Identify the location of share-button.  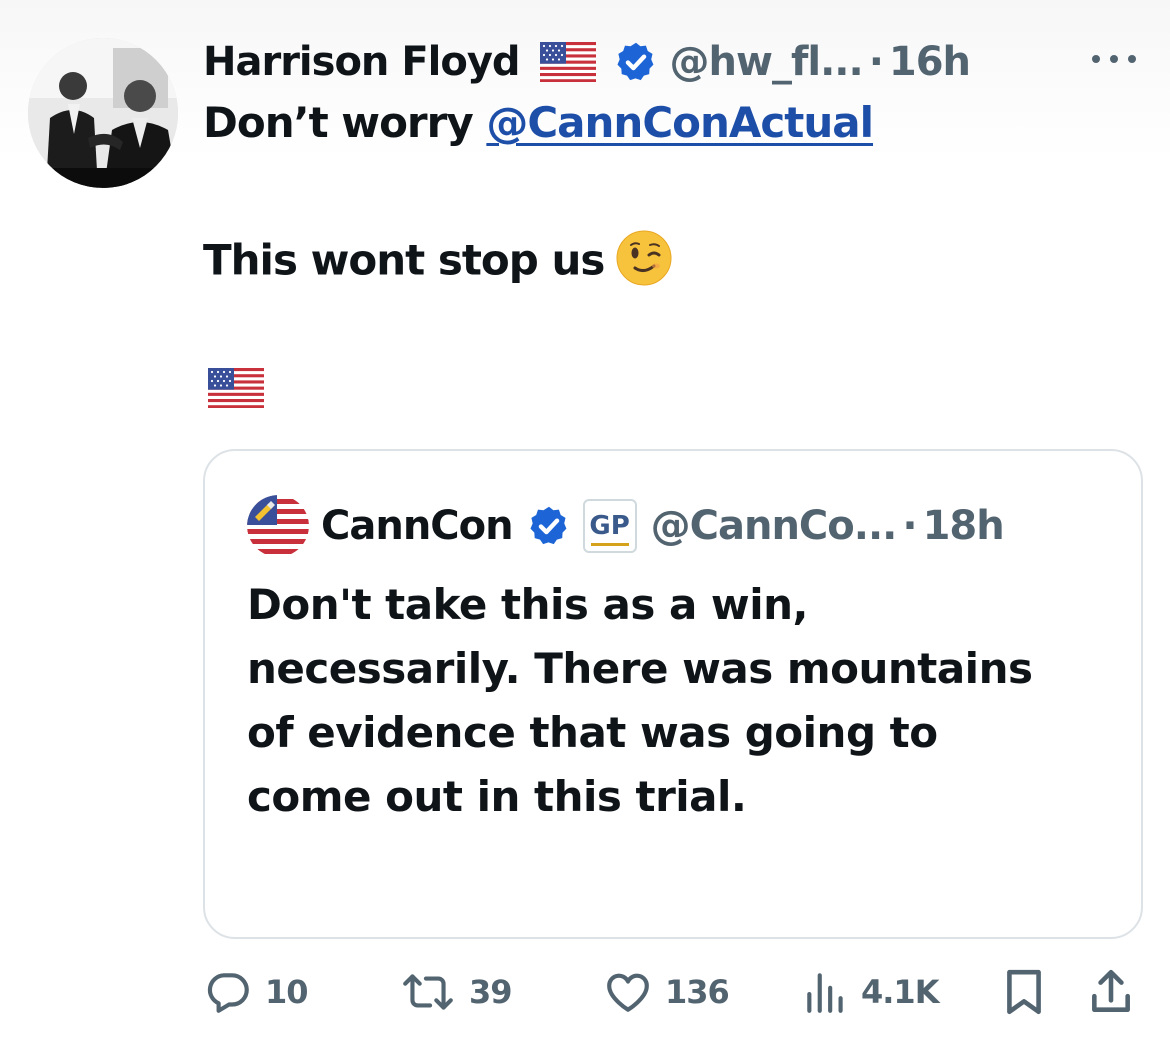
(1111, 992).